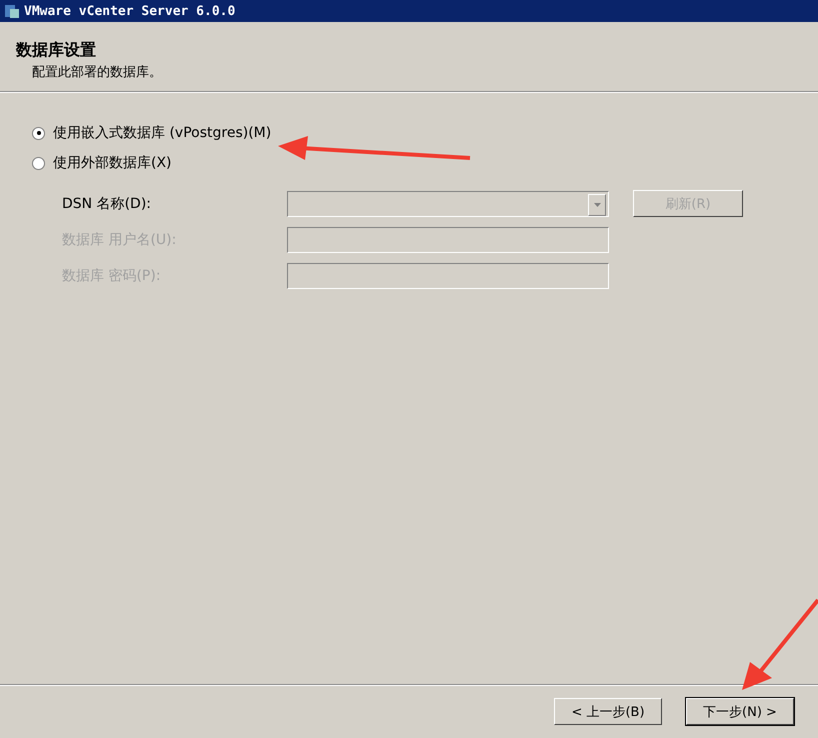 This screenshot has width=818, height=738. What do you see at coordinates (12, 11) in the screenshot?
I see `app-icon` at bounding box center [12, 11].